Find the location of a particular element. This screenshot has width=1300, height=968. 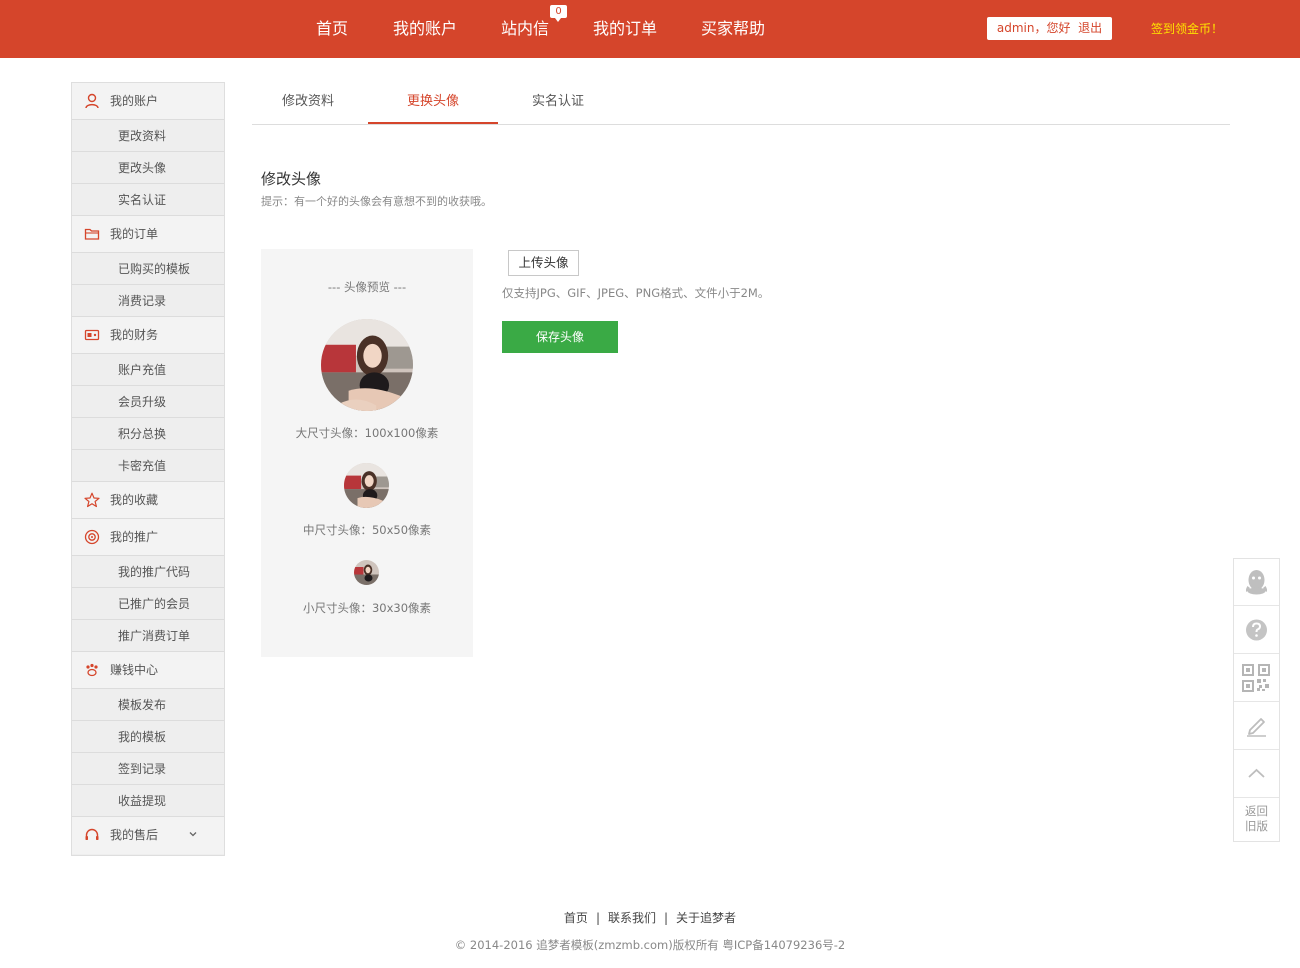

sidebar-item-label: 推广消费订单 is located at coordinates (154, 636).